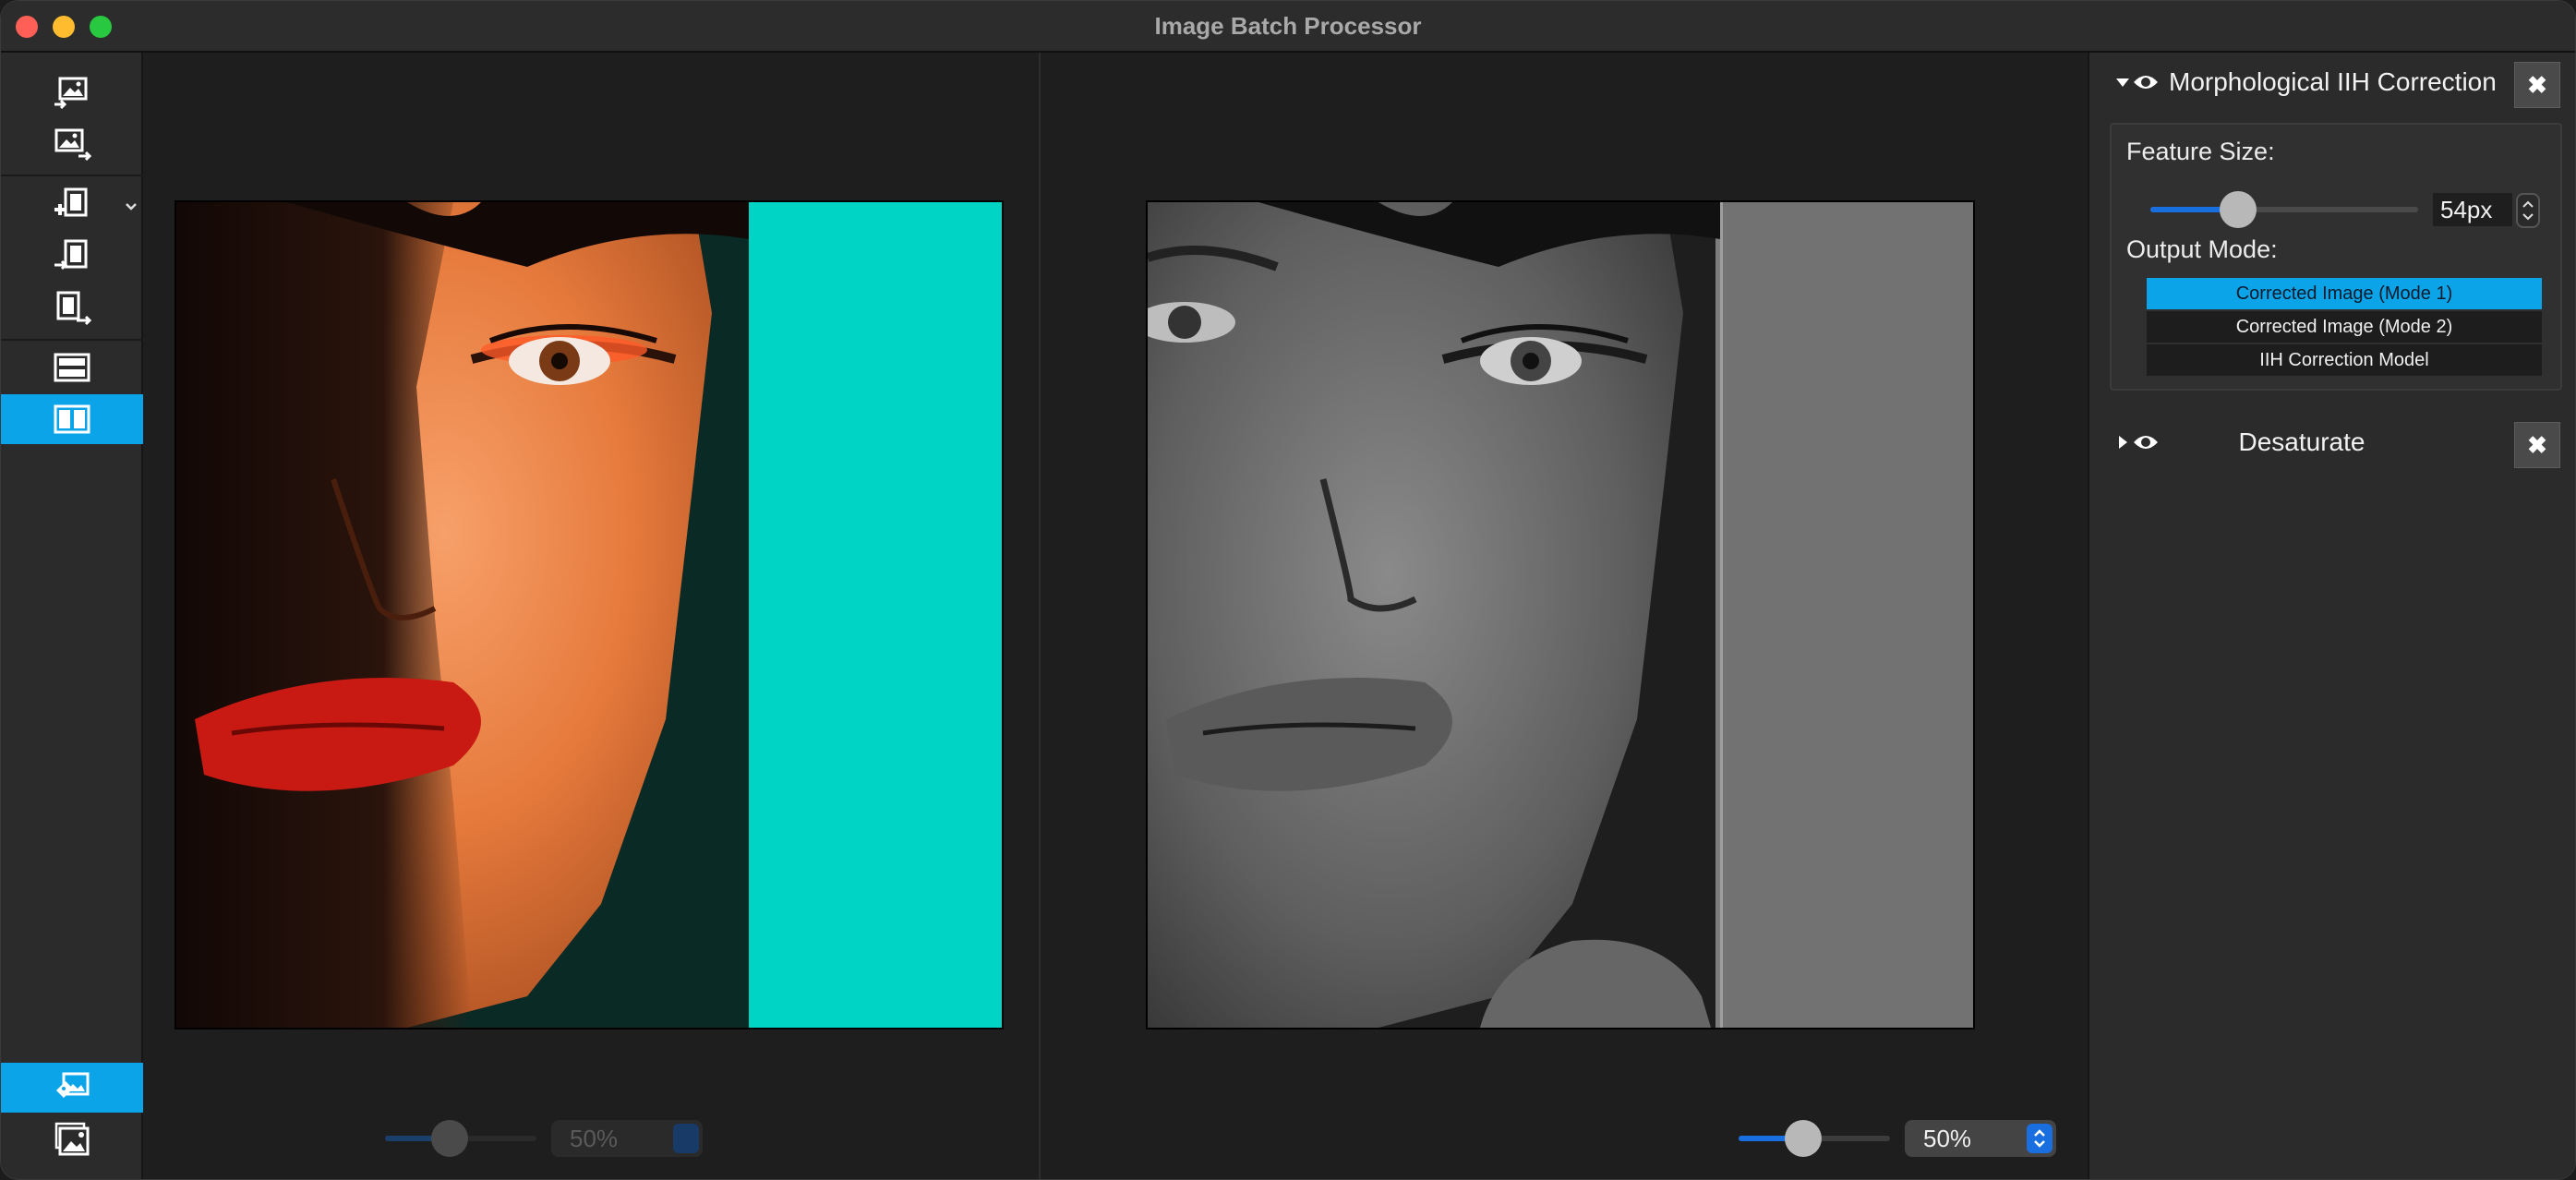 The width and height of the screenshot is (2576, 1180). I want to click on title-bar: Image Batch Processor, so click(1288, 27).